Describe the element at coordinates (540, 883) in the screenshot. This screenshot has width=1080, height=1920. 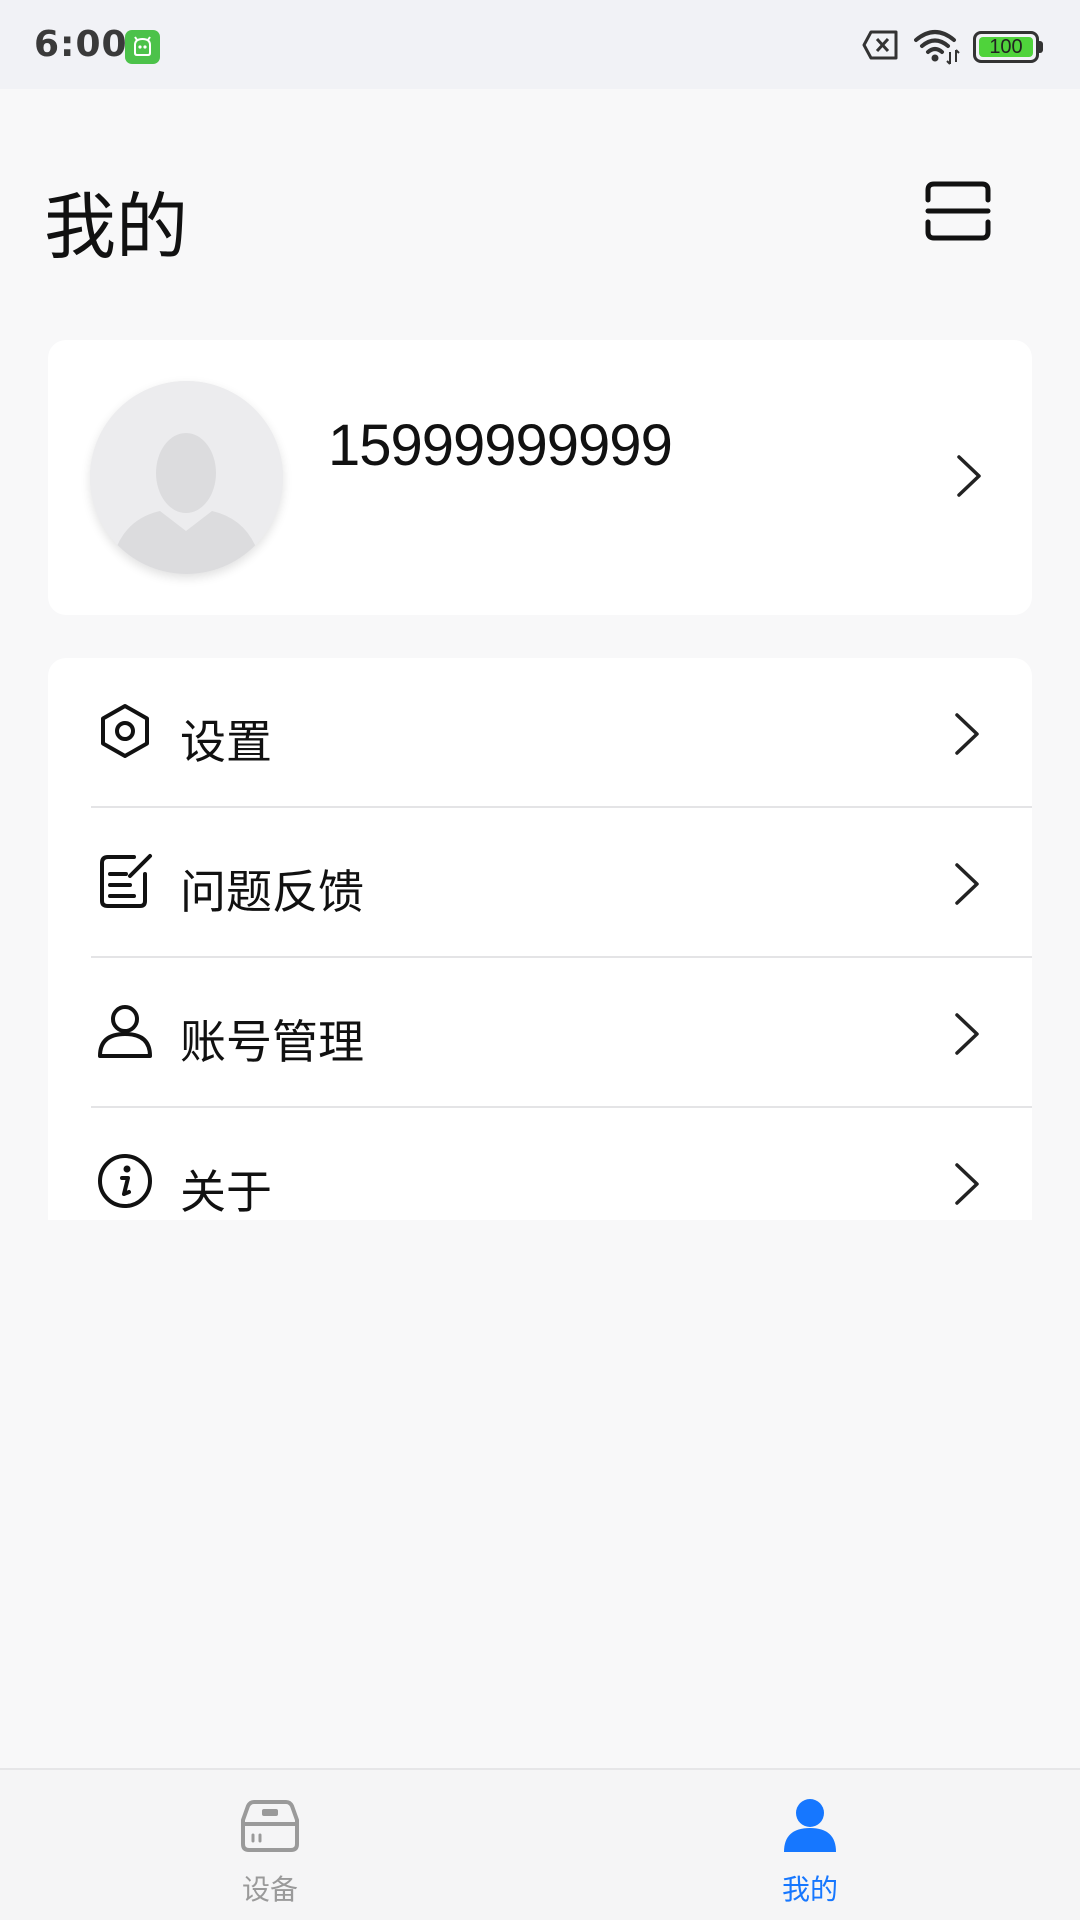
I see `menu-item-feedback: 问题反馈` at that location.